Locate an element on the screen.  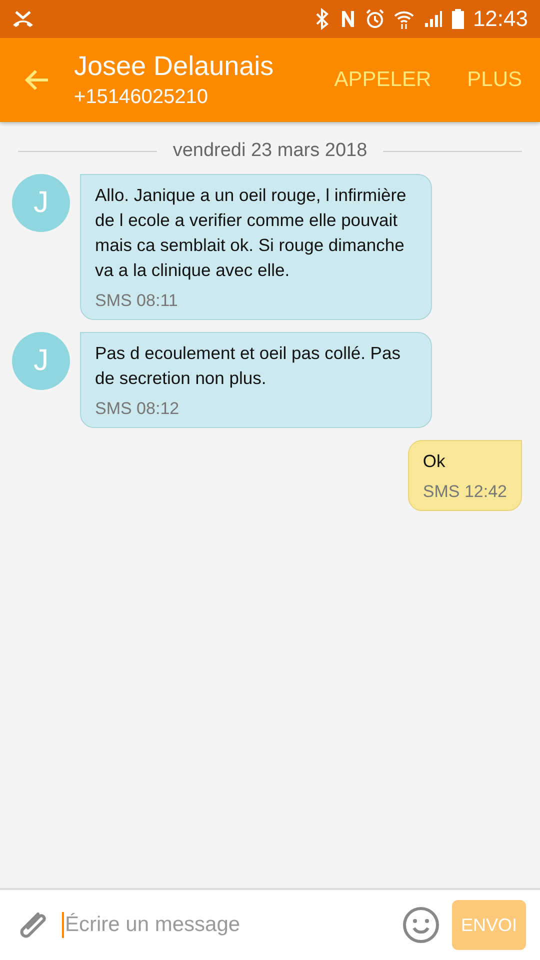
date-divider: vendredi 23 mars 2018 is located at coordinates (270, 151).